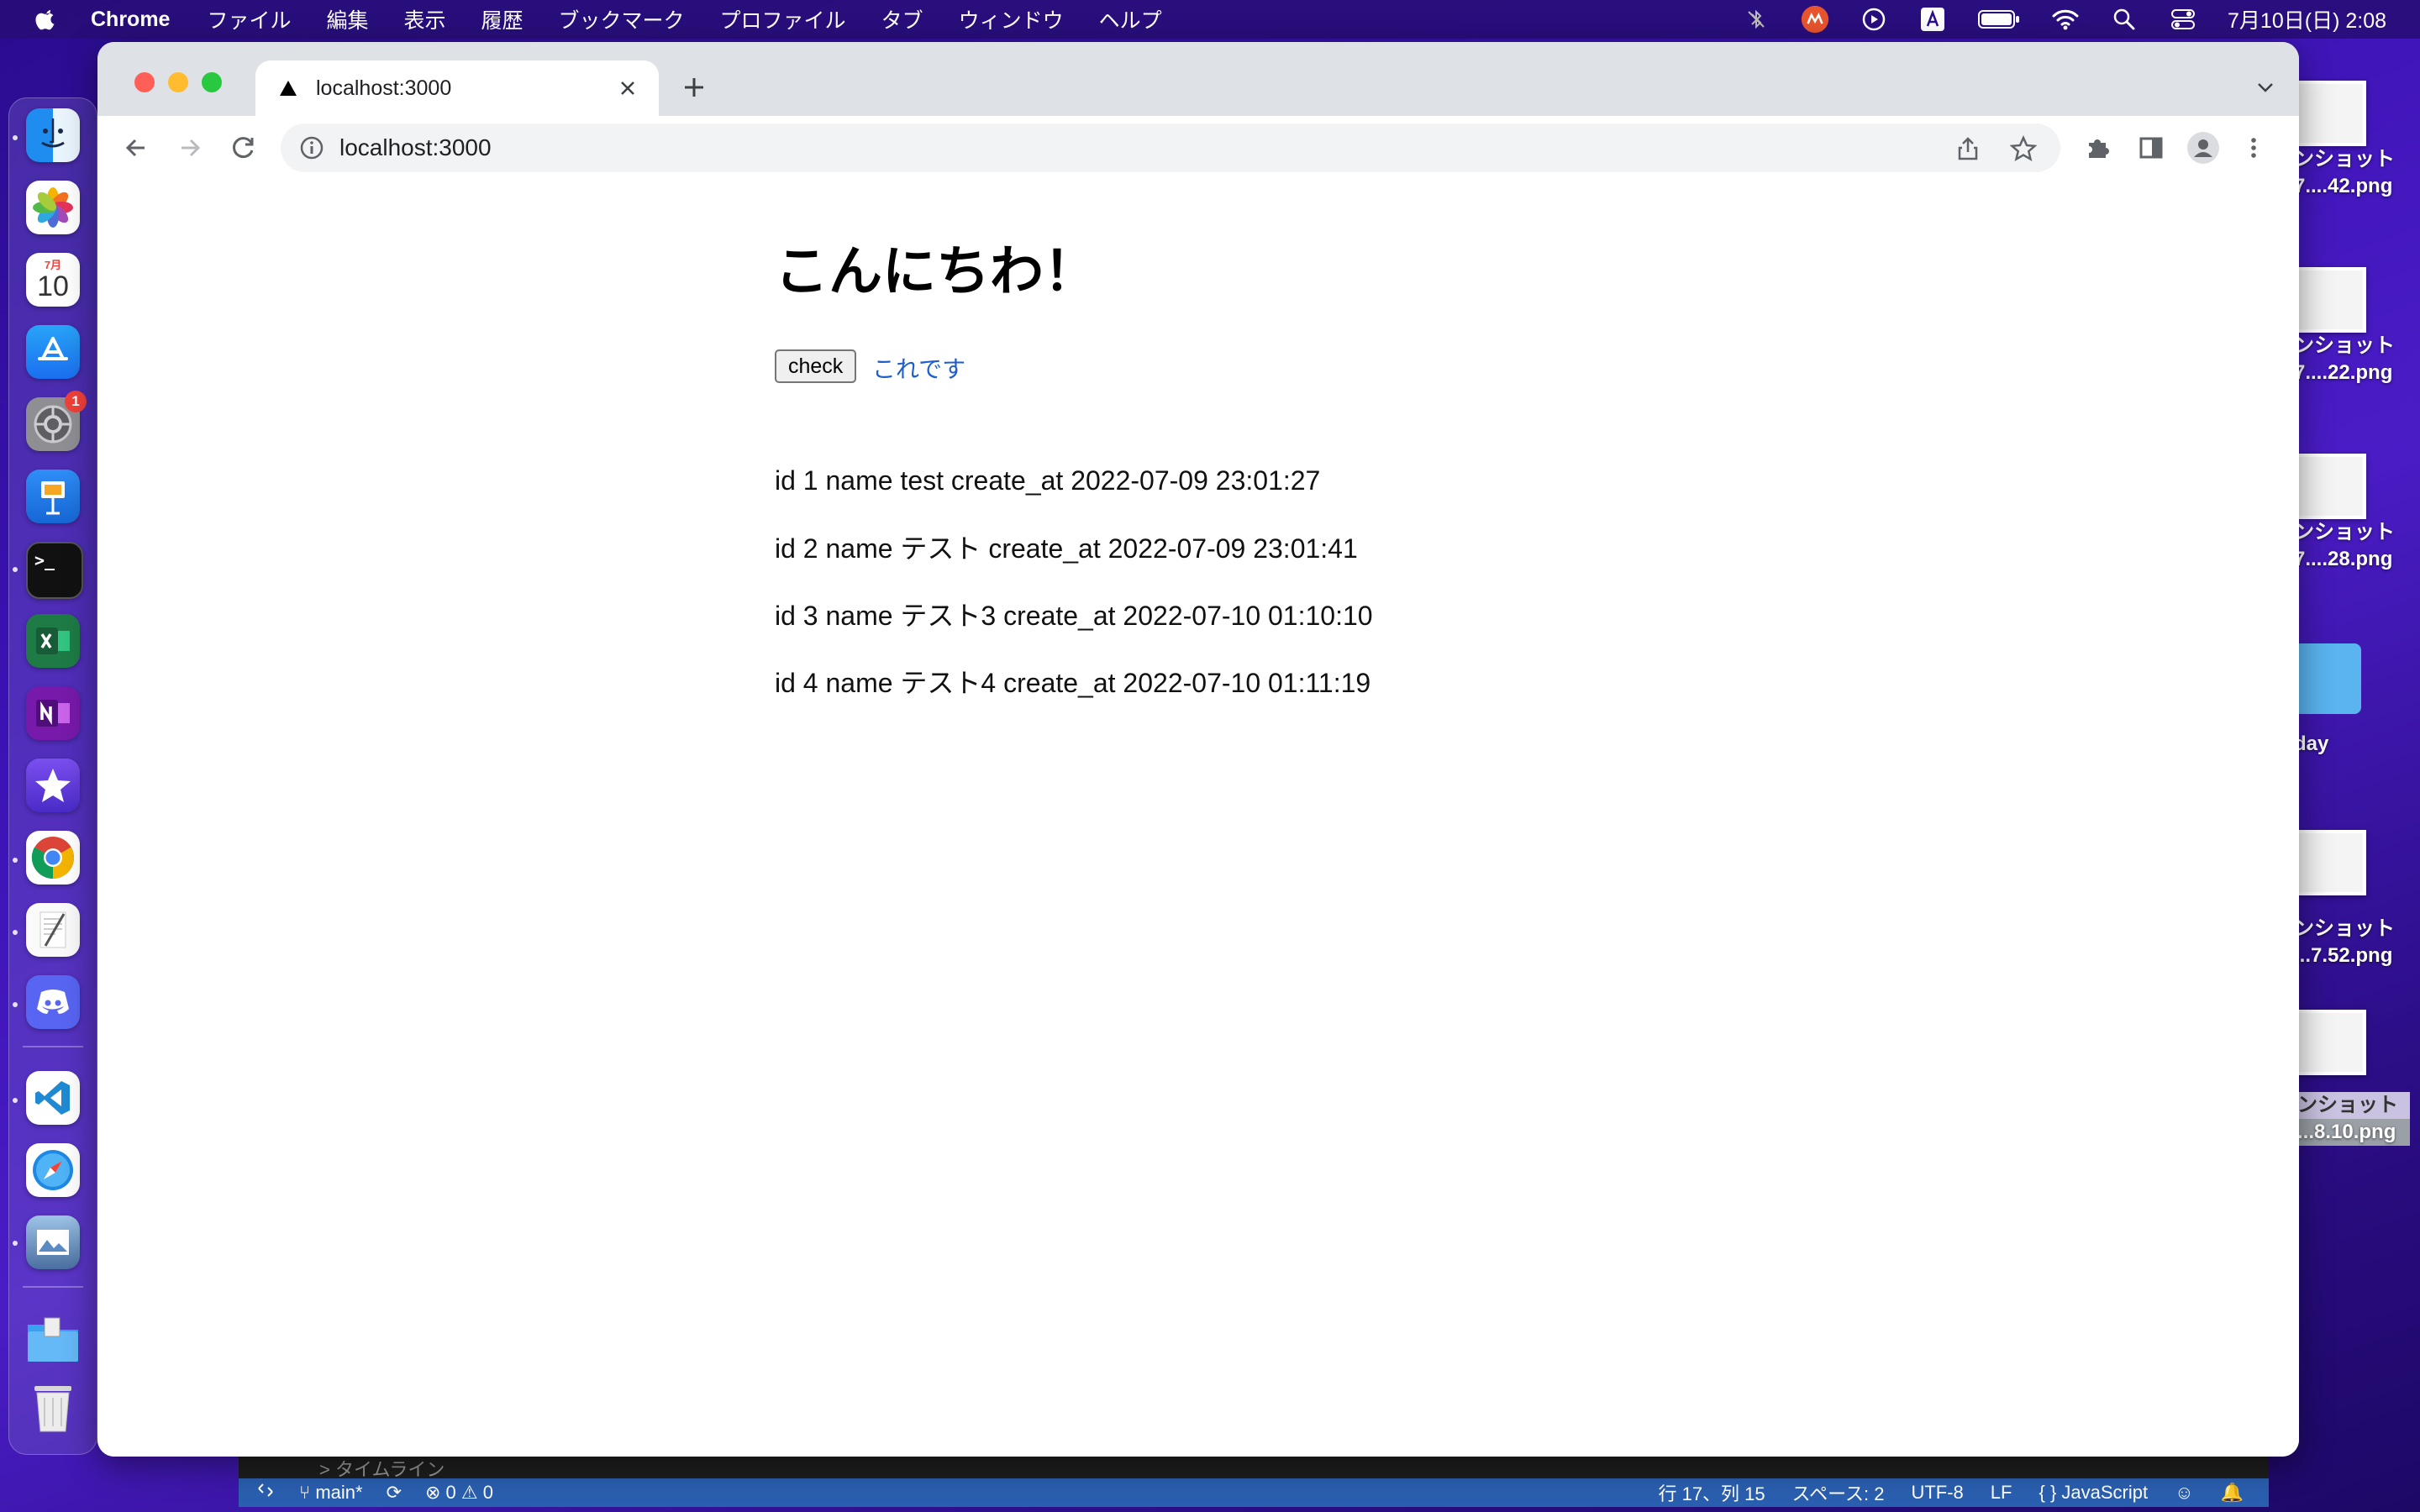  I want to click on line-ending: LF, so click(2001, 1493).